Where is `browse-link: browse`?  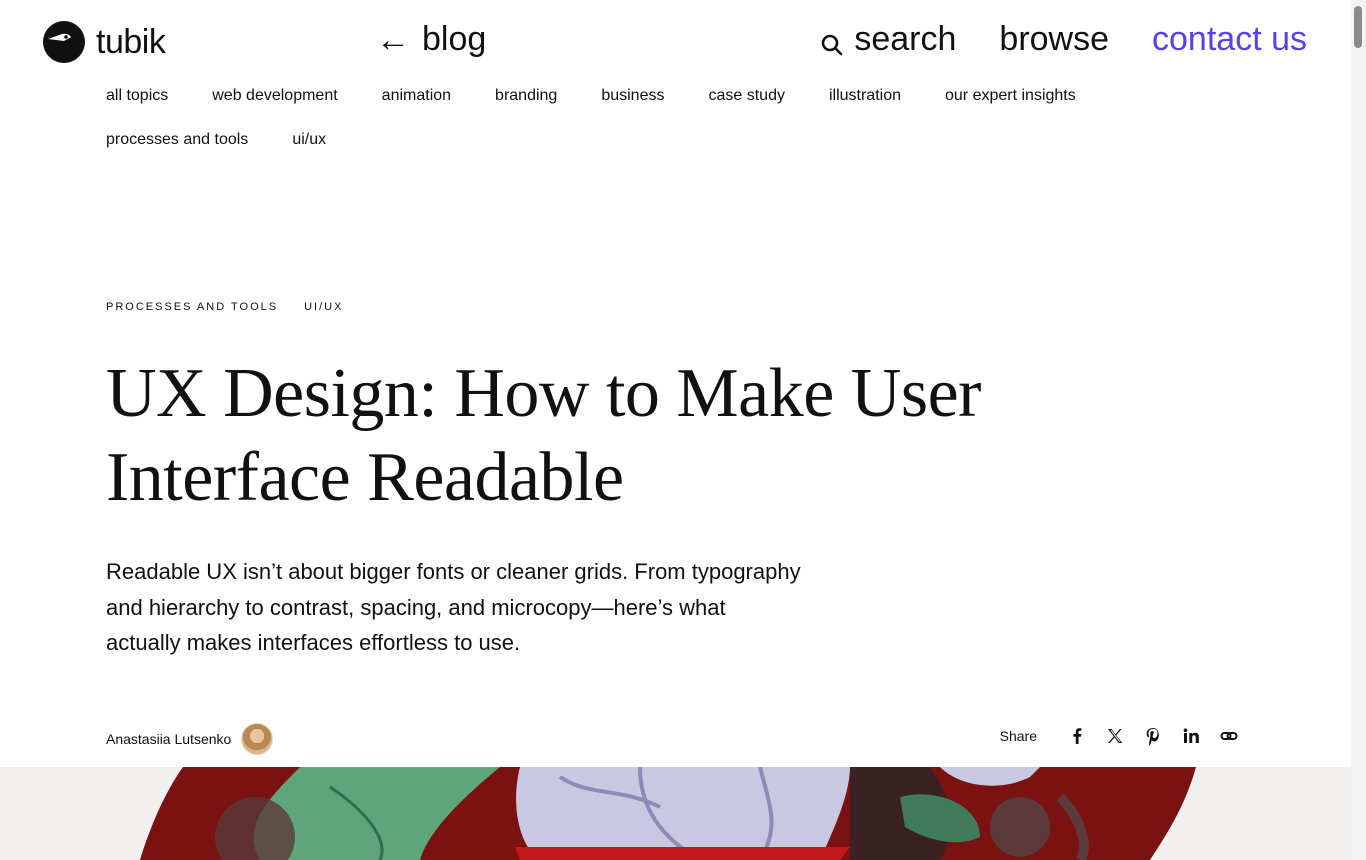
browse-link: browse is located at coordinates (1054, 39).